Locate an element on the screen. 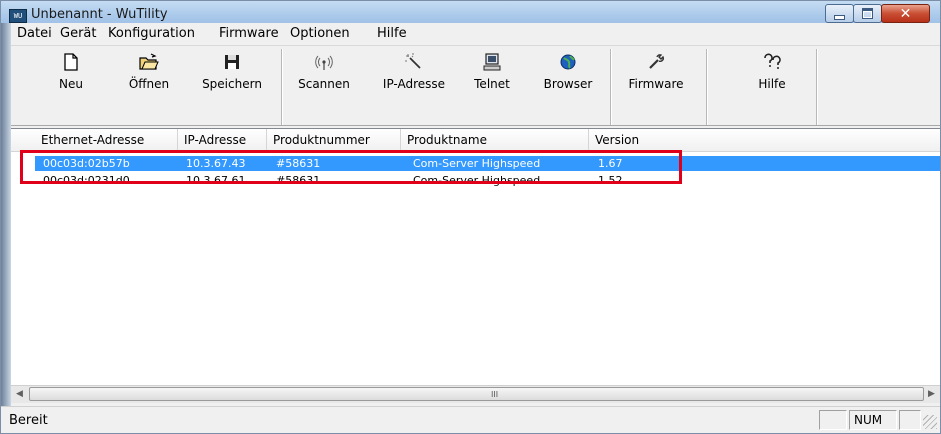 The height and width of the screenshot is (434, 941). close-icon: ✕ is located at coordinates (905, 13).